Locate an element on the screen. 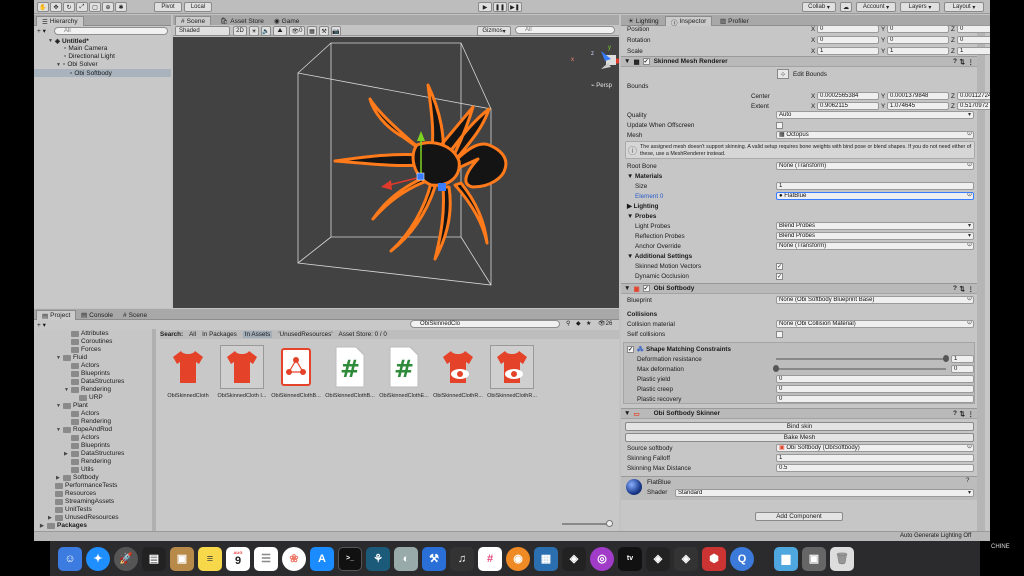 The image size is (1024, 576). thumbnail-size-slider is located at coordinates (587, 524).